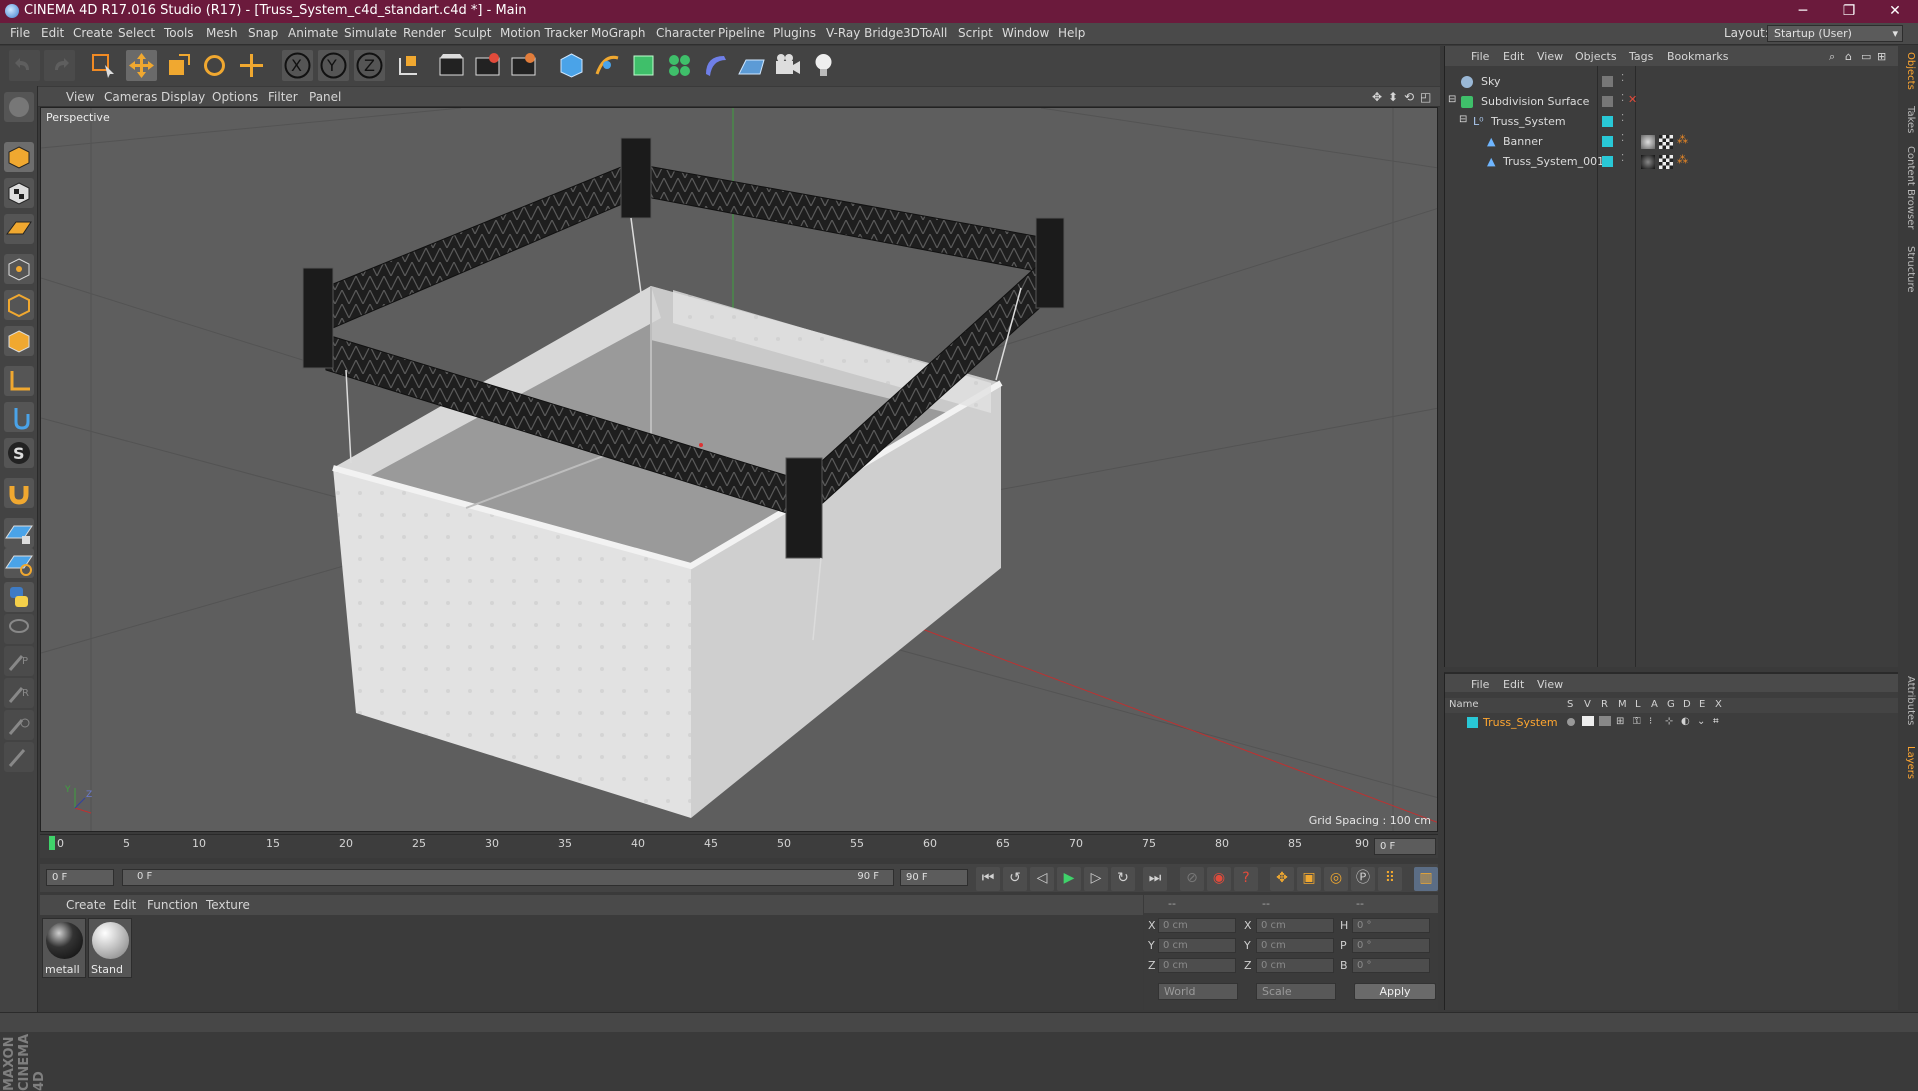 The width and height of the screenshot is (1918, 1091). Describe the element at coordinates (179, 33) in the screenshot. I see `menu-tools: Tools` at that location.